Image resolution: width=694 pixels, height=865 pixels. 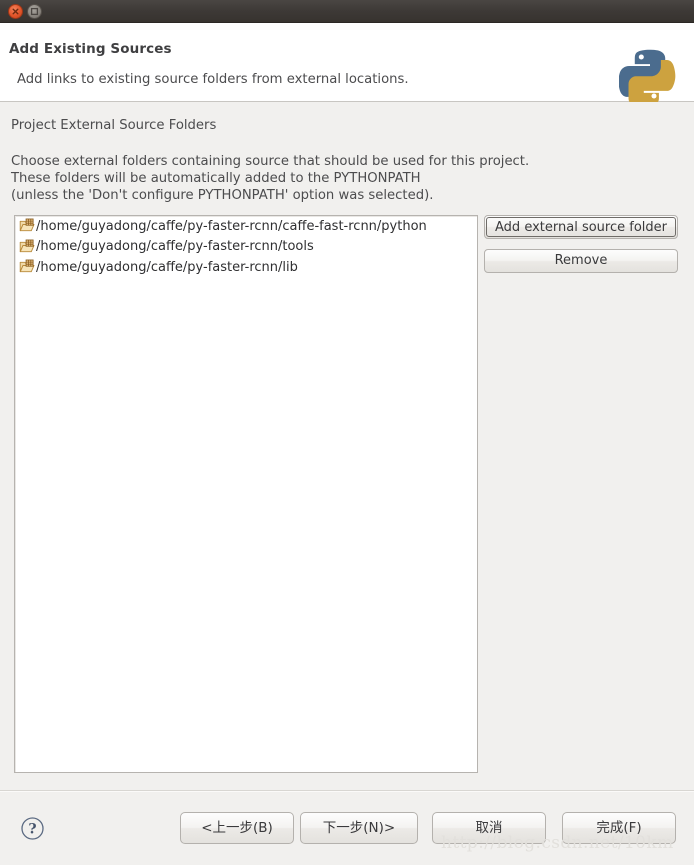 I want to click on cancel-button: 取消, so click(x=489, y=828).